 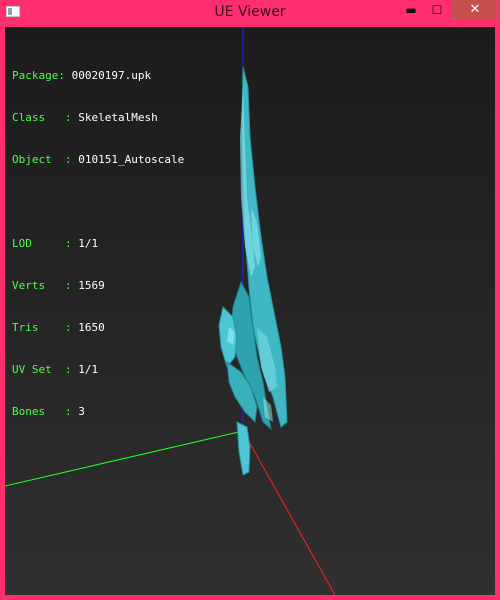 What do you see at coordinates (289, 512) in the screenshot?
I see `axis-x-line` at bounding box center [289, 512].